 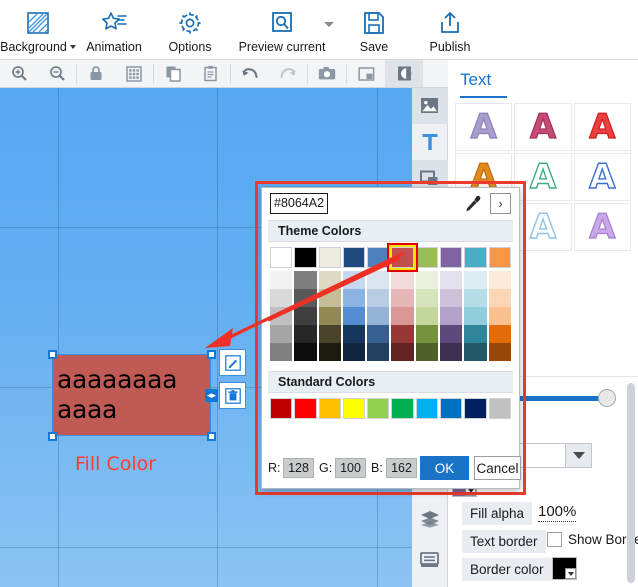 I want to click on ribbon-item-animation: Animation, so click(x=114, y=30).